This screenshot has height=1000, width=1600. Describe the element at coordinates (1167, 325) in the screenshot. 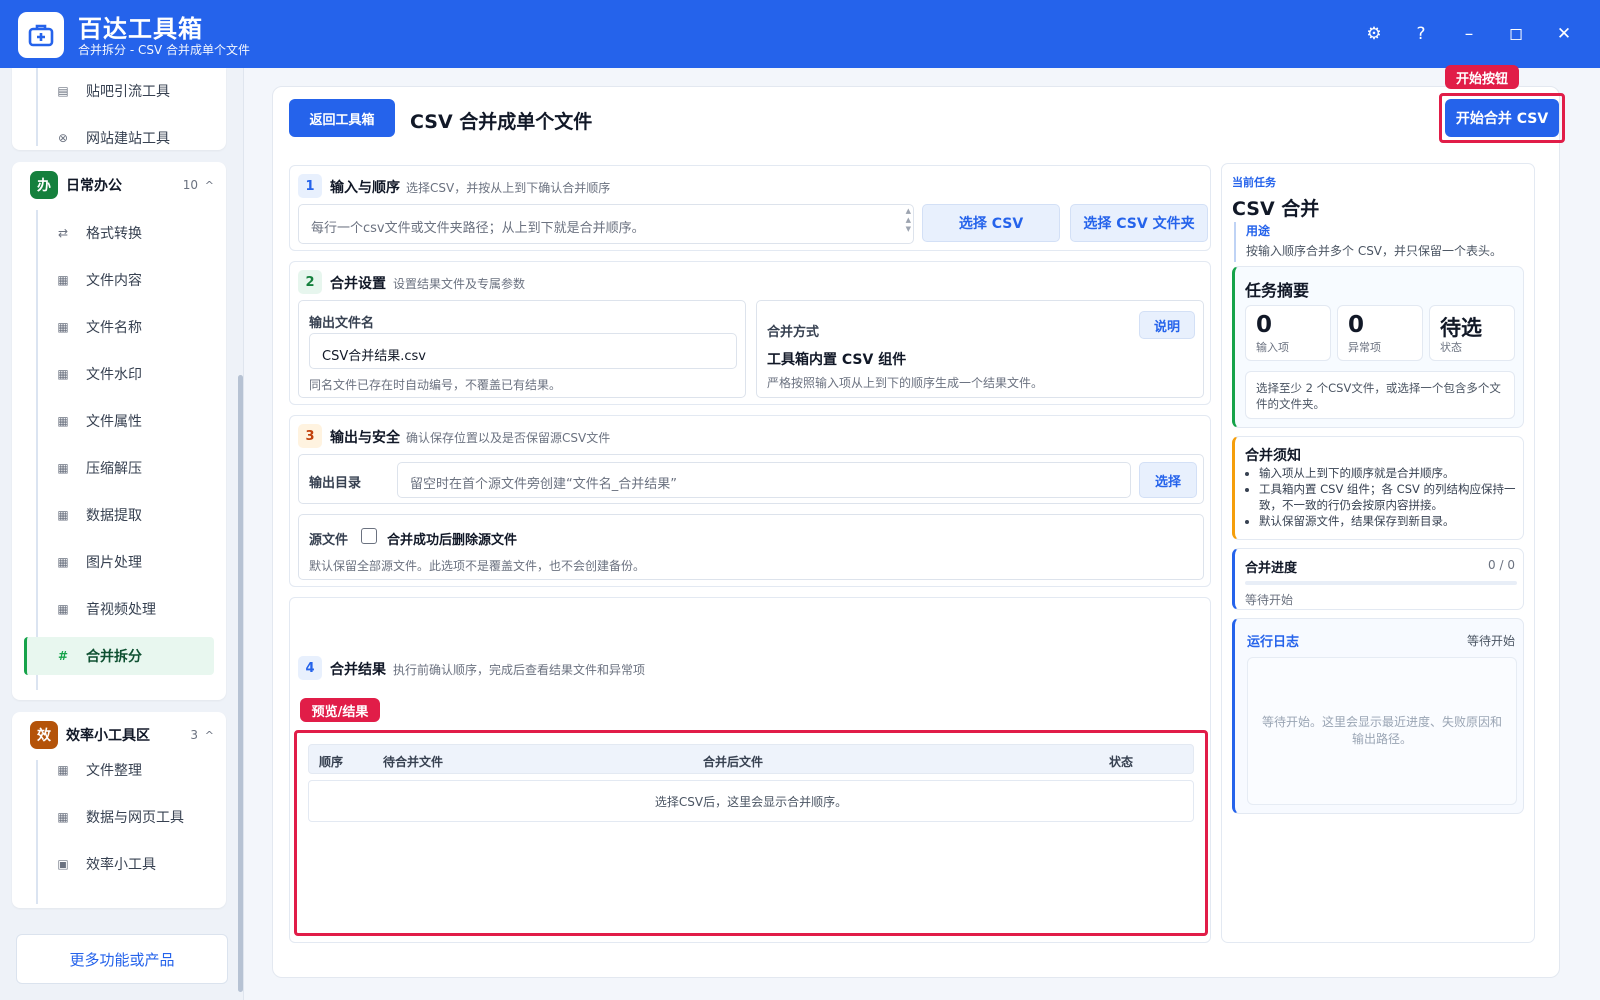

I see `merge-mode-help-button: 说明` at that location.